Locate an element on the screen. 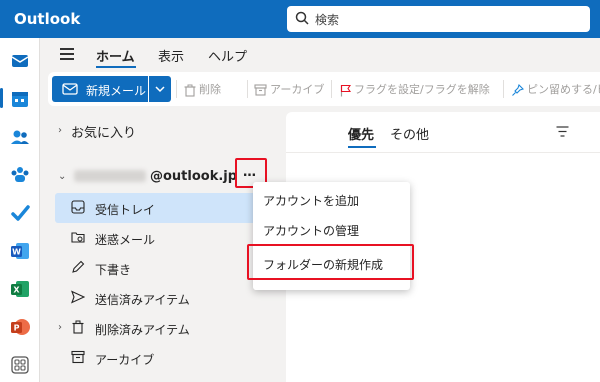 The image size is (600, 382). word-icon: W is located at coordinates (20, 251).